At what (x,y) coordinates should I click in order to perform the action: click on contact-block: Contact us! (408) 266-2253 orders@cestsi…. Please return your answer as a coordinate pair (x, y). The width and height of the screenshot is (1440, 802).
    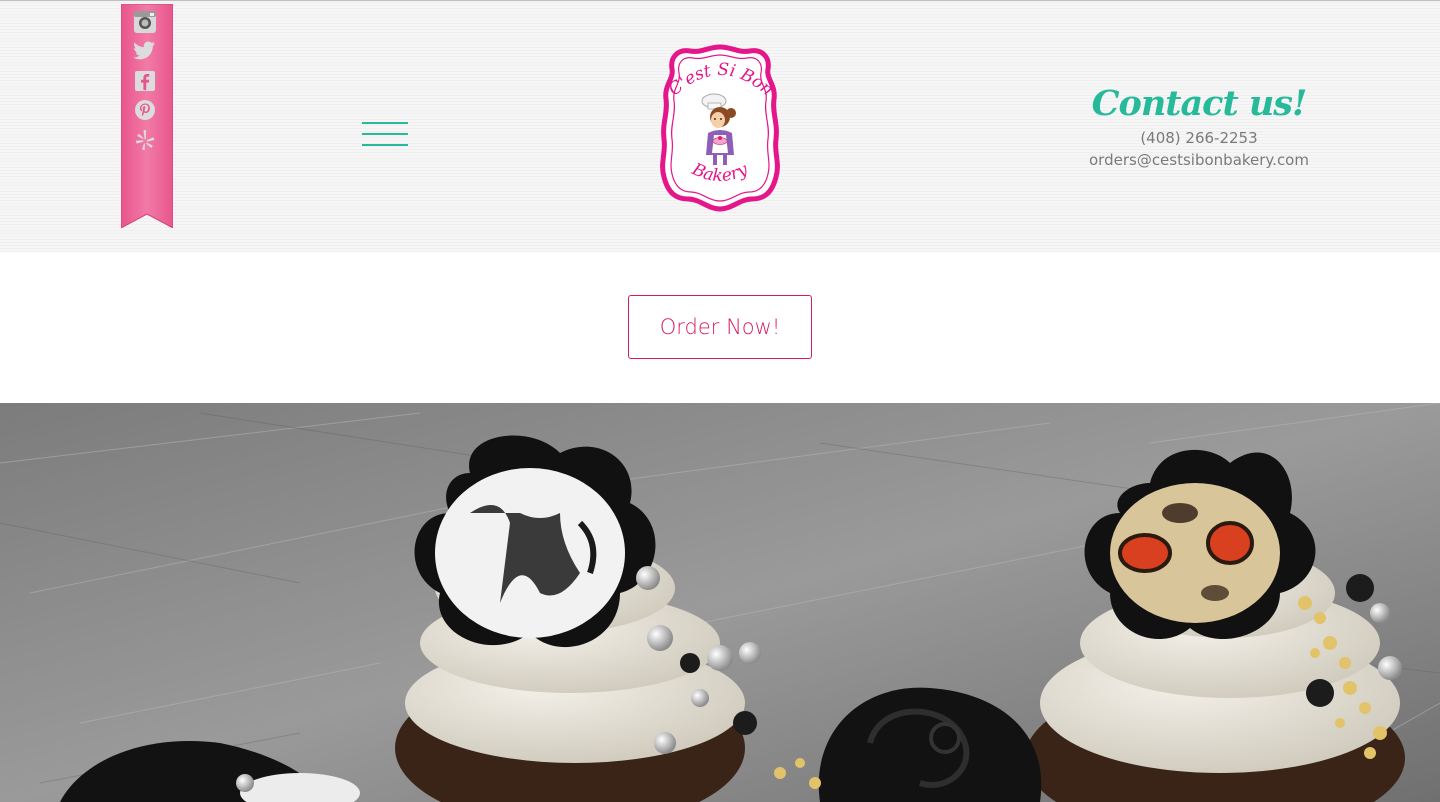
    Looking at the image, I should click on (1199, 126).